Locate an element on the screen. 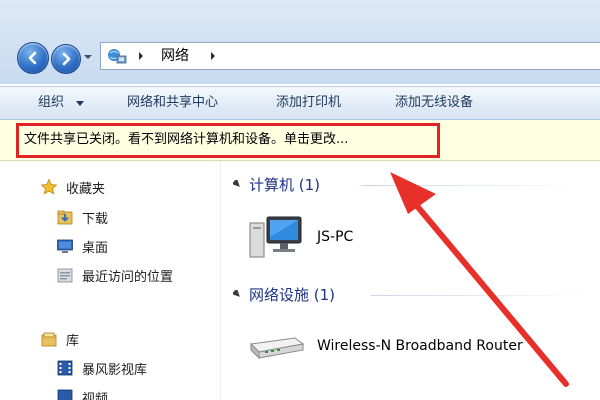 The image size is (600, 400). chevron-down-icon is located at coordinates (80, 104).